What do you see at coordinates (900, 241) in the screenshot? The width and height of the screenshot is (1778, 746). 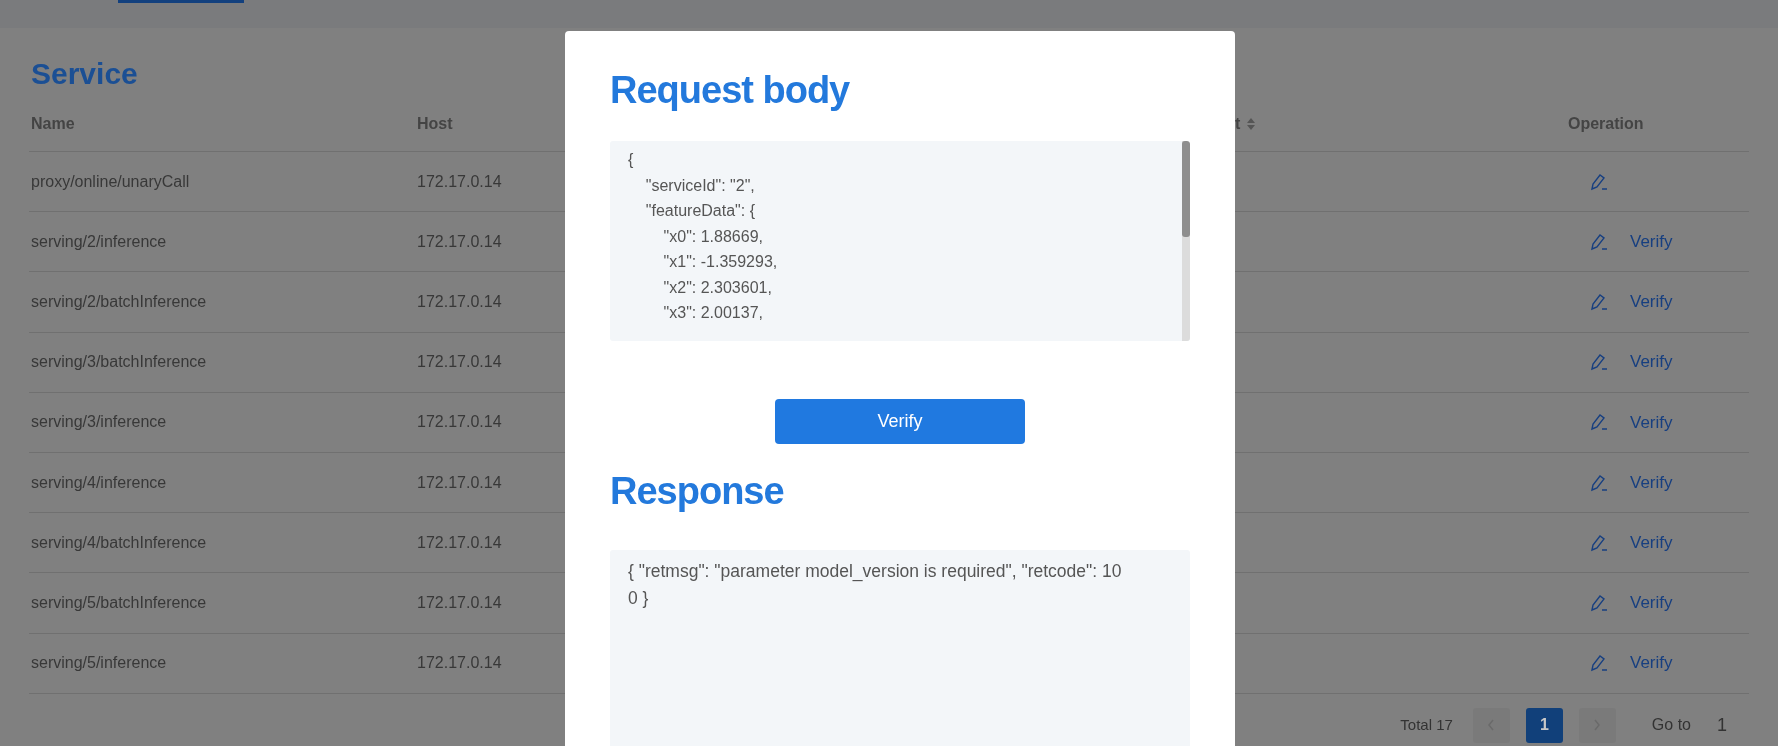 I see `request-body-field: { "serviceId": "2", "featureData": { "x0": 1.88669, "x1": -1.359293, "x2": 2.303601, "x3": 2.00137,` at bounding box center [900, 241].